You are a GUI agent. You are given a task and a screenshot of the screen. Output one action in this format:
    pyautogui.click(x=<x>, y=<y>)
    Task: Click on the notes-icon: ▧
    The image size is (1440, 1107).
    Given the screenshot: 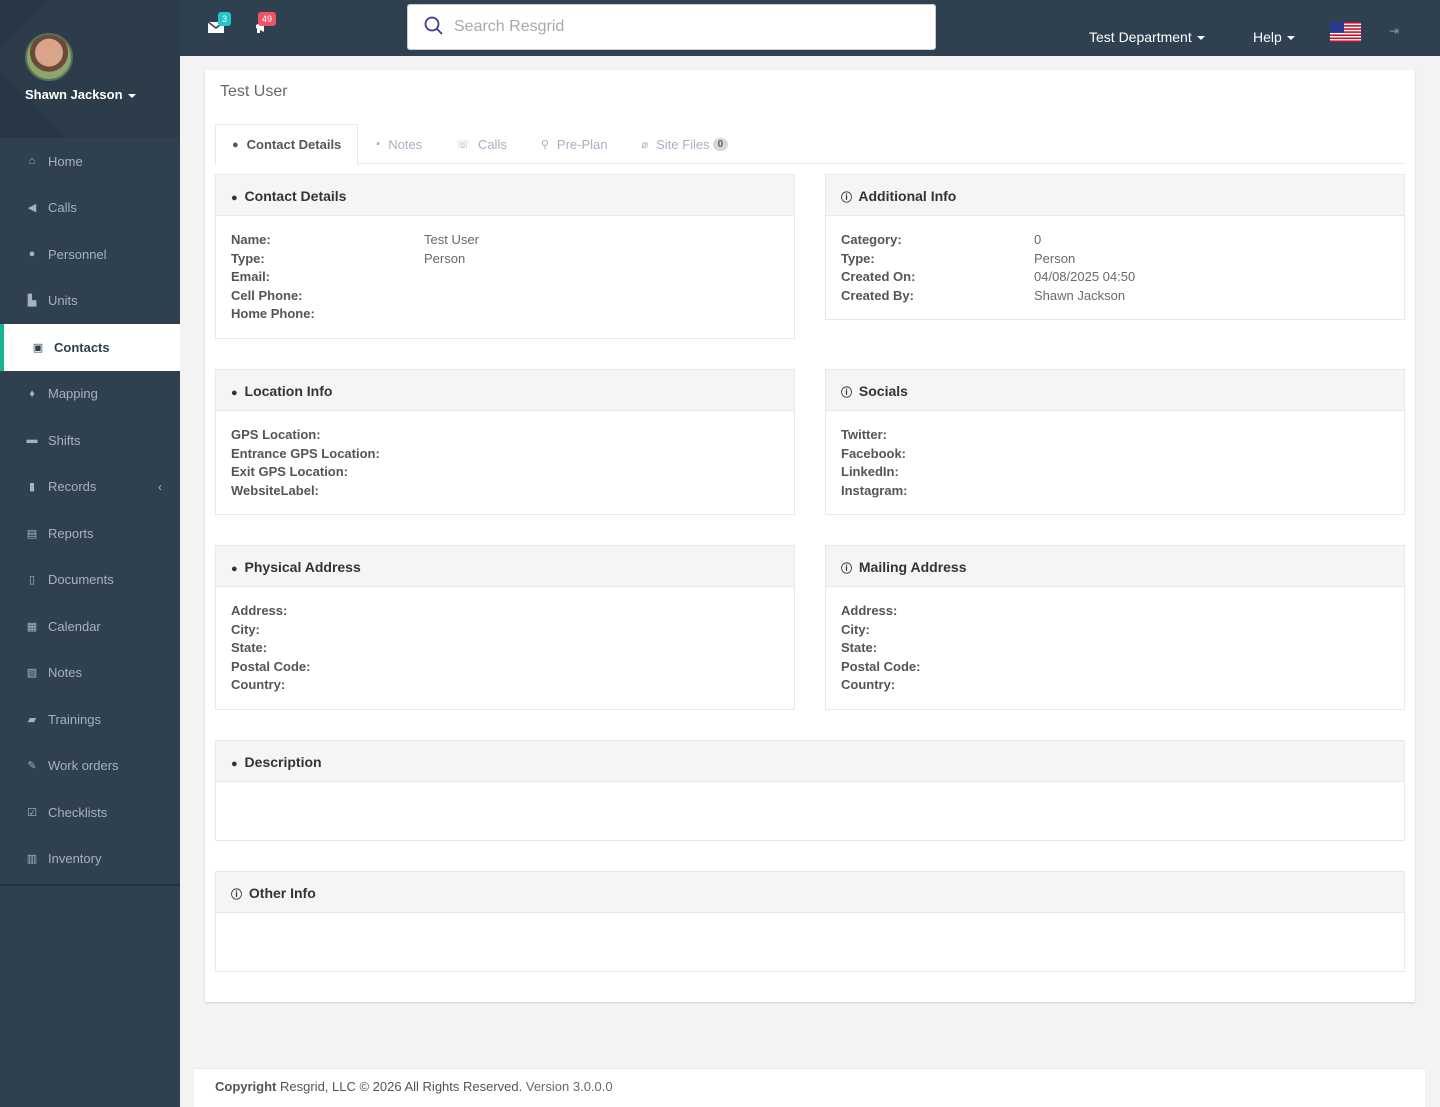 What is the action you would take?
    pyautogui.click(x=32, y=673)
    